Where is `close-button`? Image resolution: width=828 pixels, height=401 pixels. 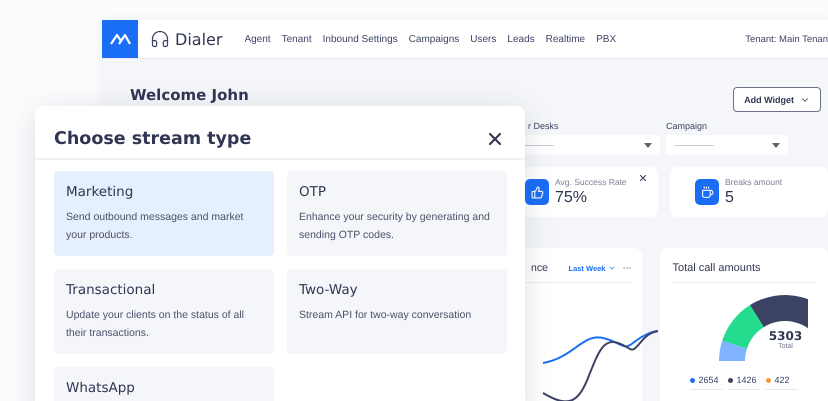
close-button is located at coordinates (643, 178).